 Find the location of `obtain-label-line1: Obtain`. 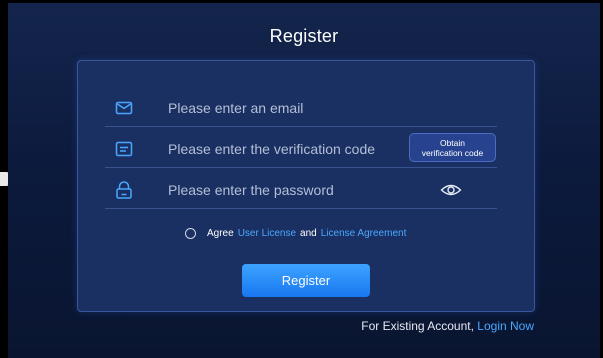

obtain-label-line1: Obtain is located at coordinates (452, 142).